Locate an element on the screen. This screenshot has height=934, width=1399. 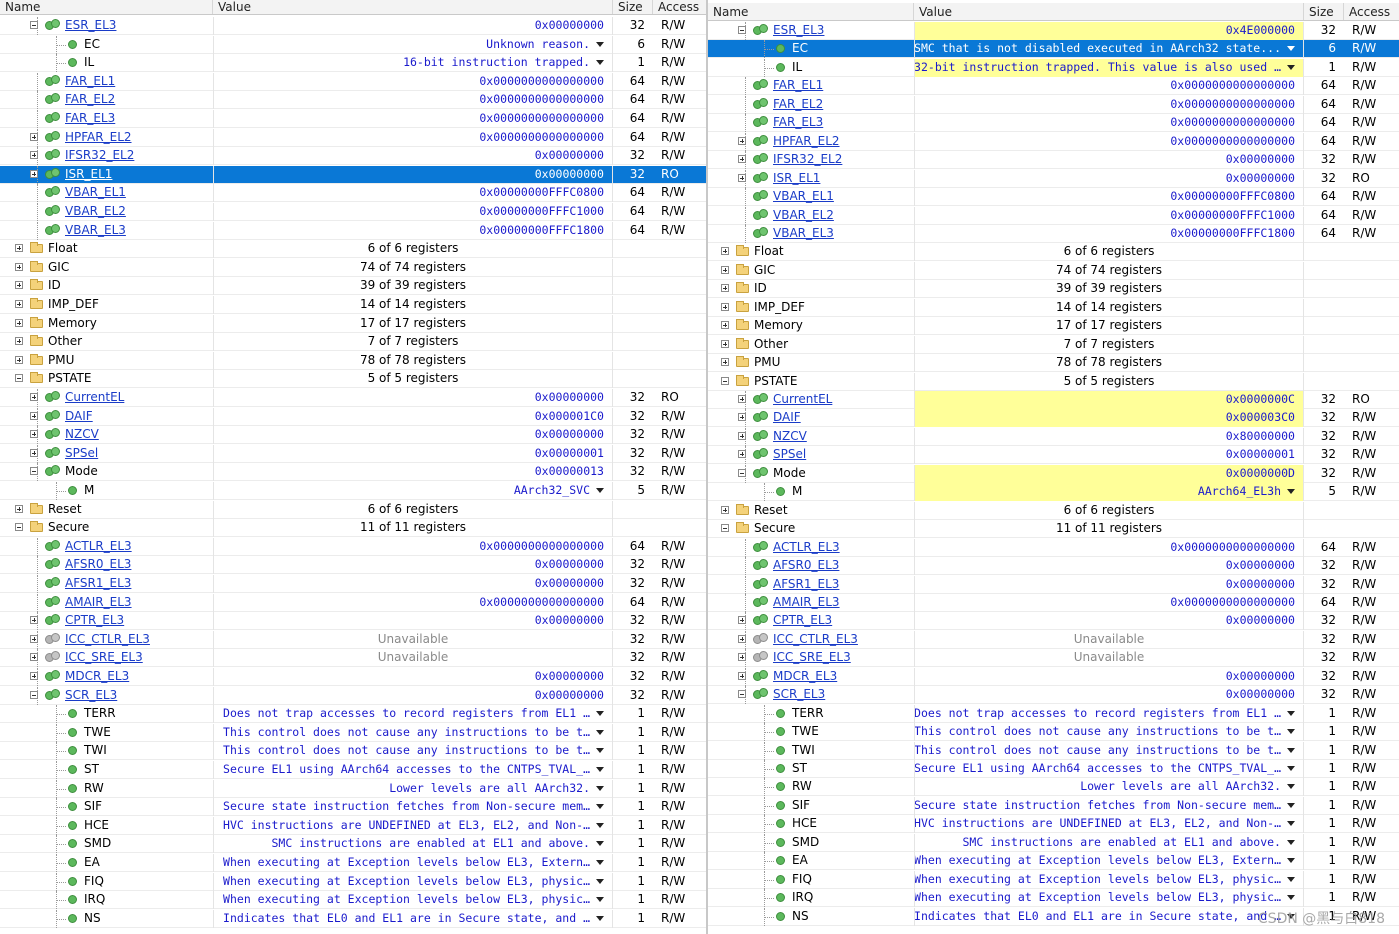
register-row-spsel: SPSel 0x00000001 32 R/W is located at coordinates (353, 454).